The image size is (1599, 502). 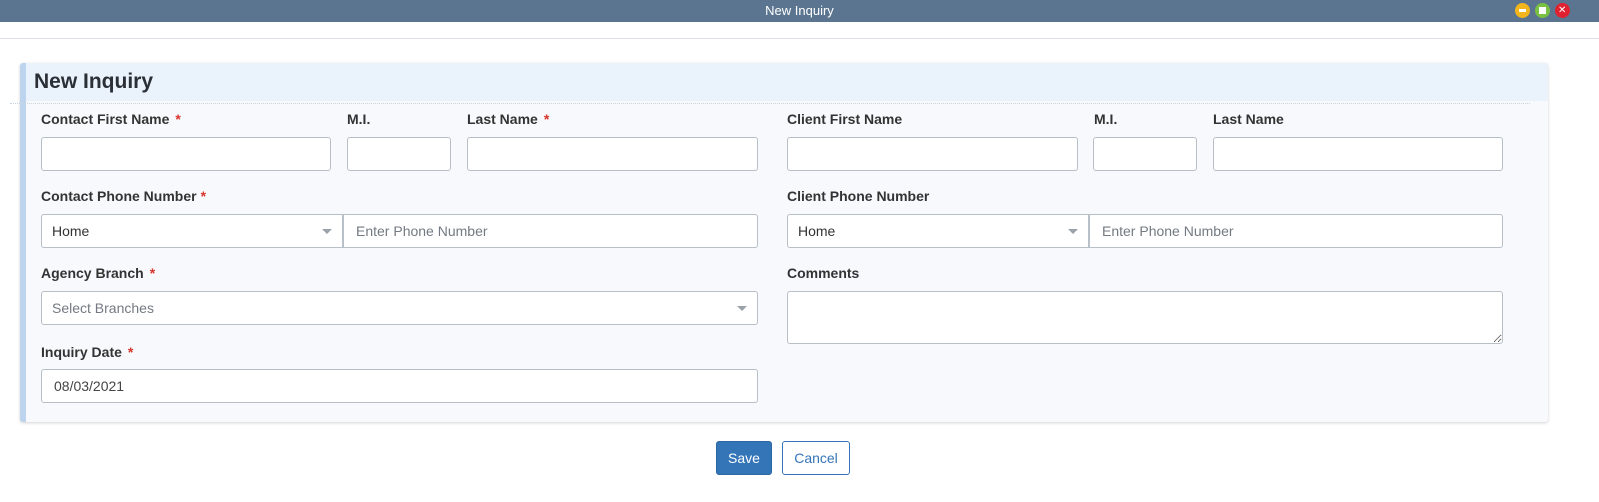 I want to click on client-first-name-input, so click(x=932, y=154).